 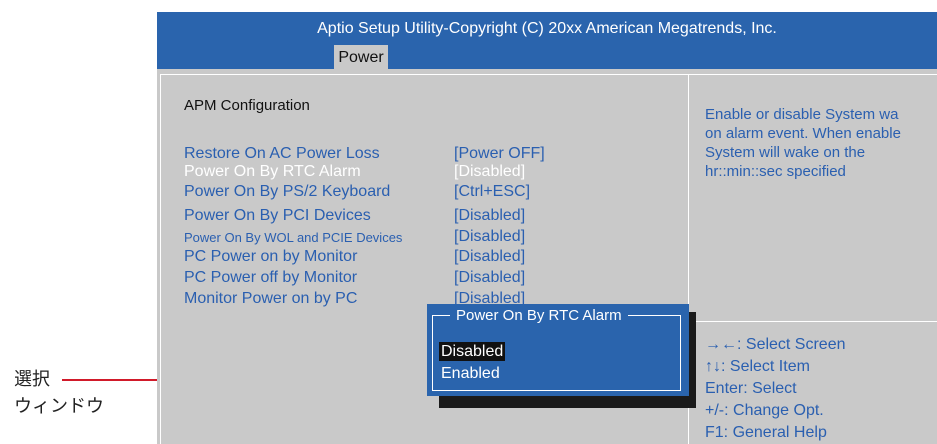 I want to click on selection-popup: Power On By RTC Alarm Disabled Enabled, so click(x=558, y=350).